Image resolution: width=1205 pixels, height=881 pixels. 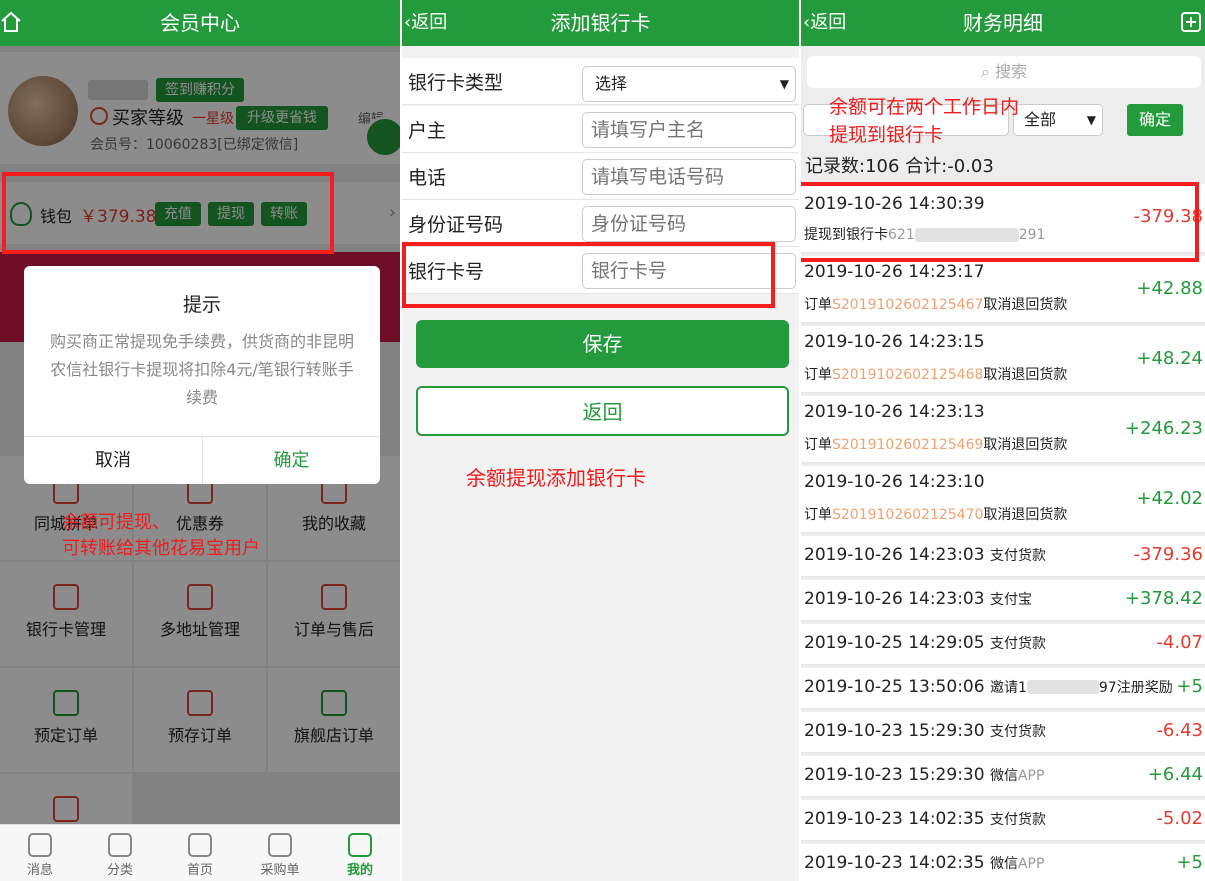 I want to click on card-type-select: 选择 ▼, so click(x=689, y=84).